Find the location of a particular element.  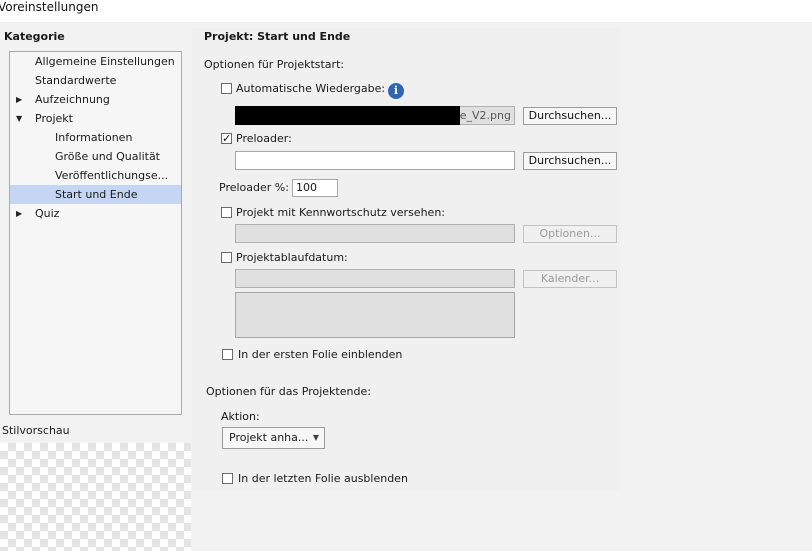

style-preview-label: Stilvorschau is located at coordinates (36, 430).